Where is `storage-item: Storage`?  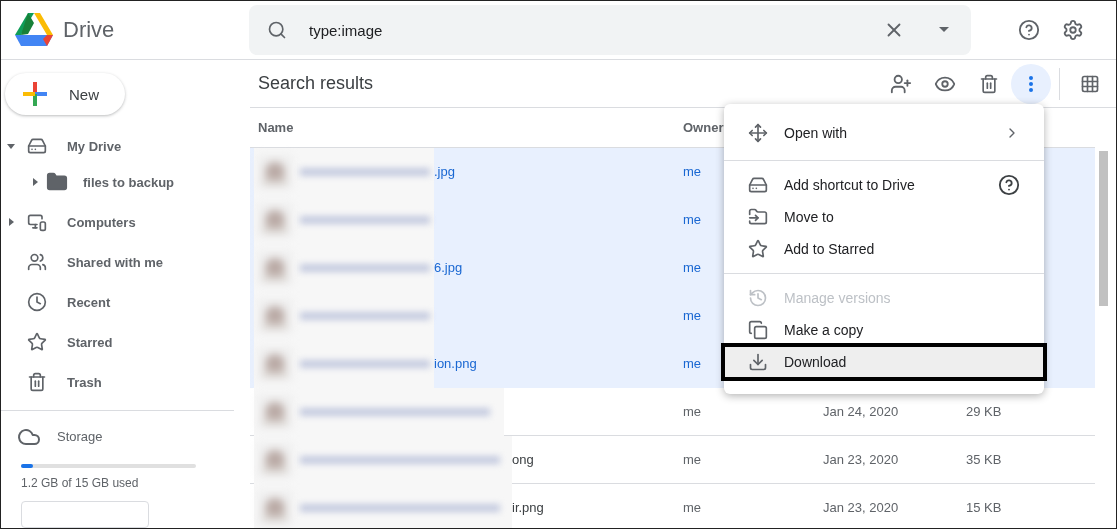 storage-item: Storage is located at coordinates (125, 437).